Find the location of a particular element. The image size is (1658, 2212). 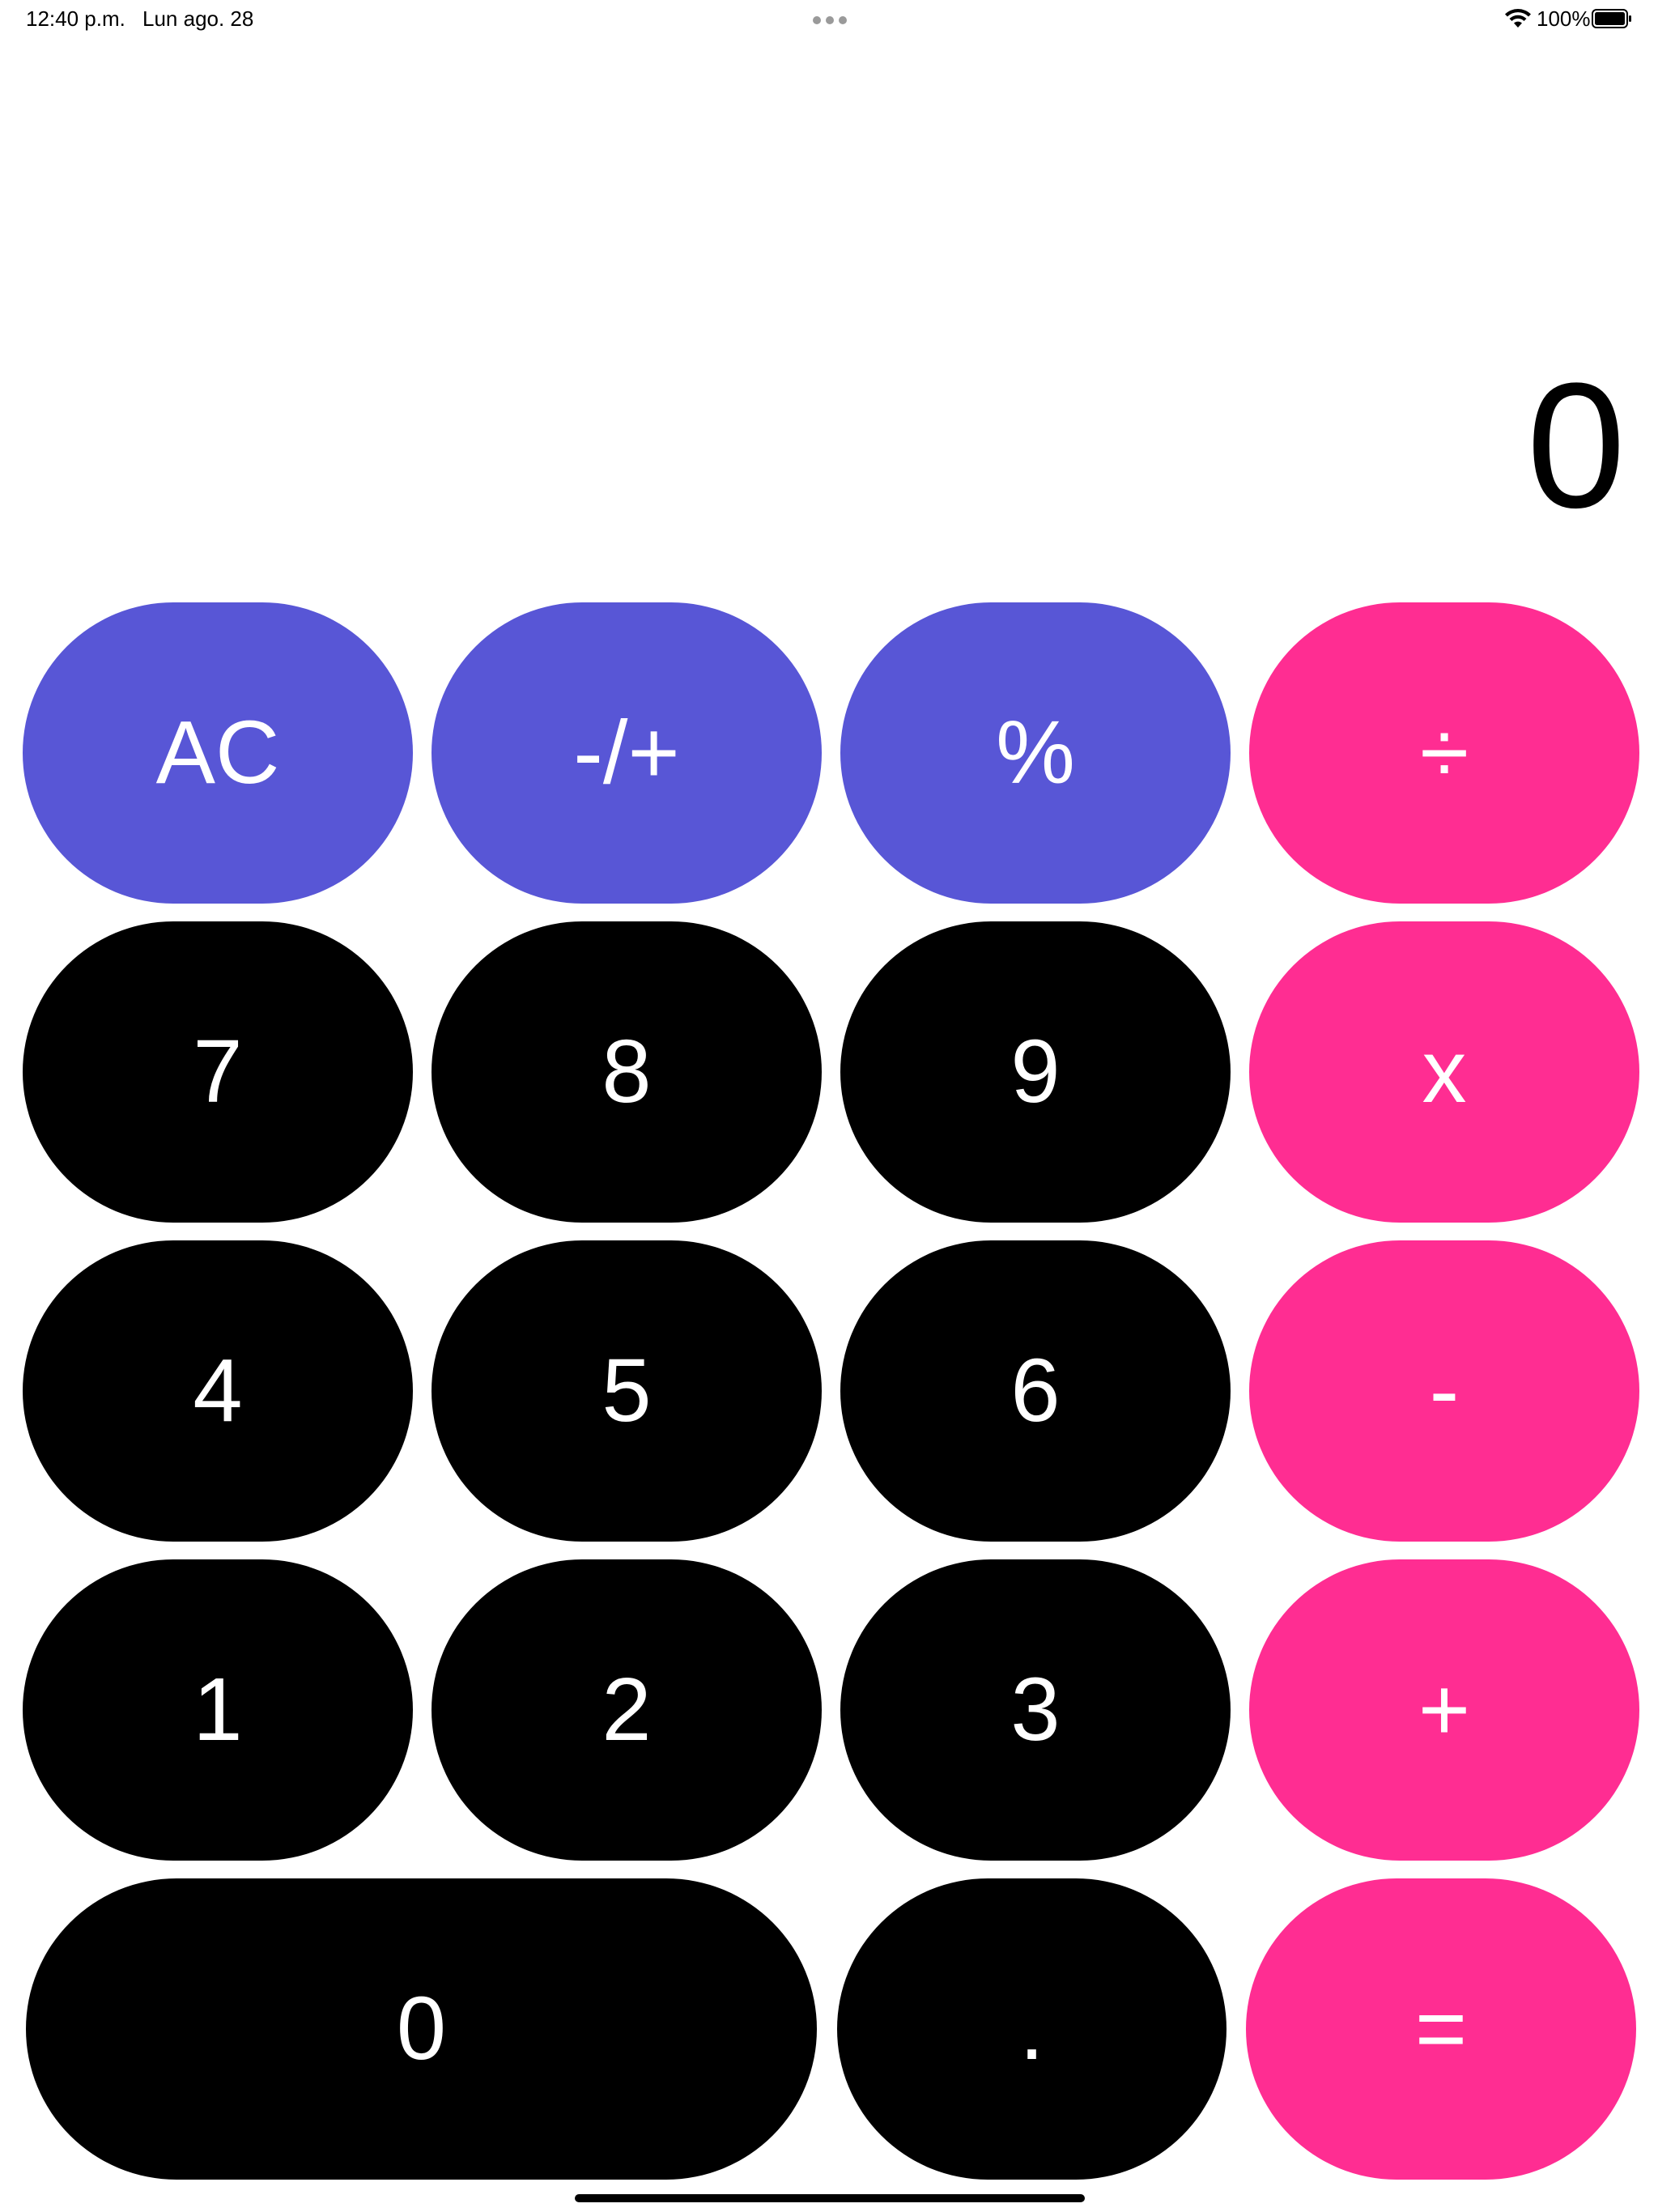

add-button: + is located at coordinates (1444, 1710).